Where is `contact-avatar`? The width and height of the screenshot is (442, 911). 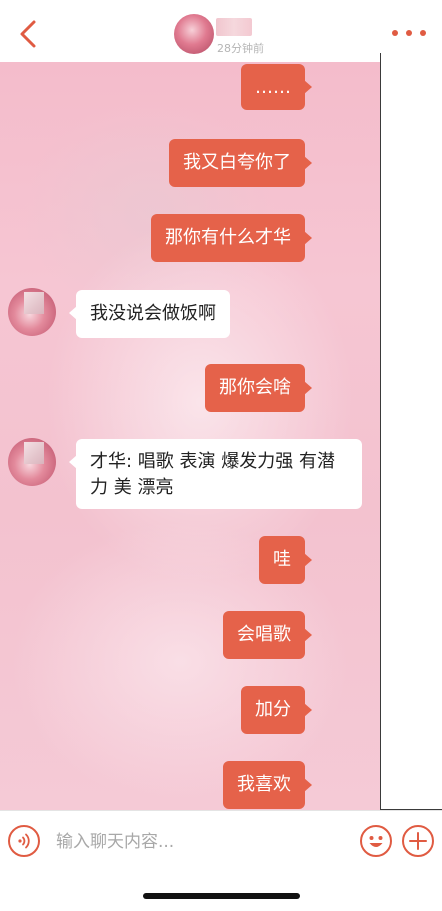
contact-avatar is located at coordinates (194, 34).